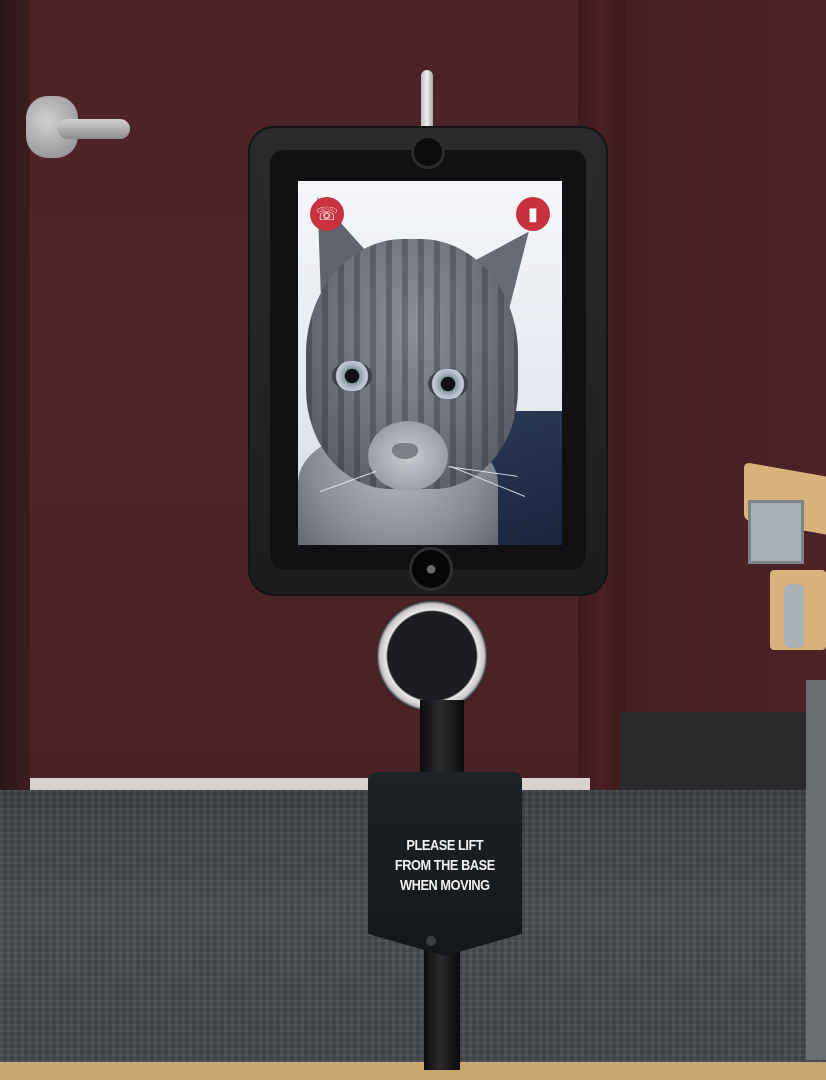  Describe the element at coordinates (327, 214) in the screenshot. I see `phone-hangup-icon: ☏` at that location.